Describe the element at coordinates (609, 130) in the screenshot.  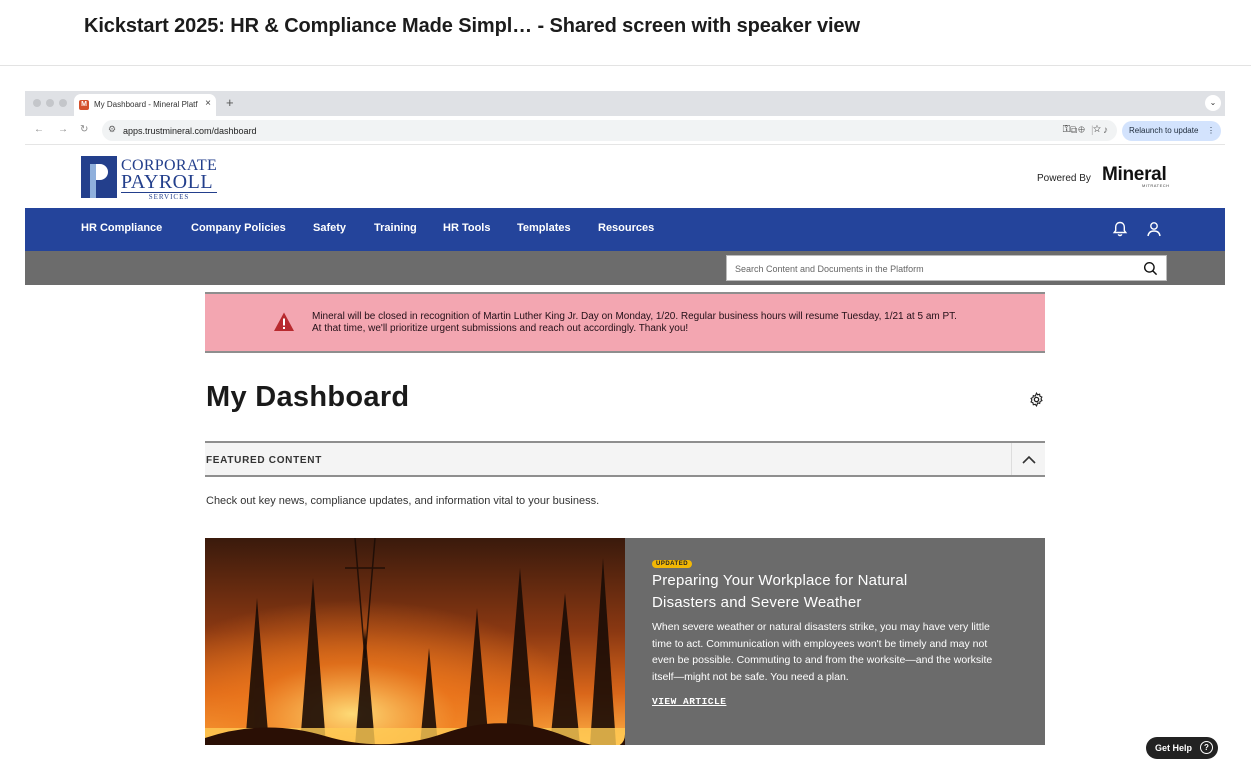
I see `address-bar: ⚙ apps.trustmineral.com/dashboard ⚿⊕☆` at that location.